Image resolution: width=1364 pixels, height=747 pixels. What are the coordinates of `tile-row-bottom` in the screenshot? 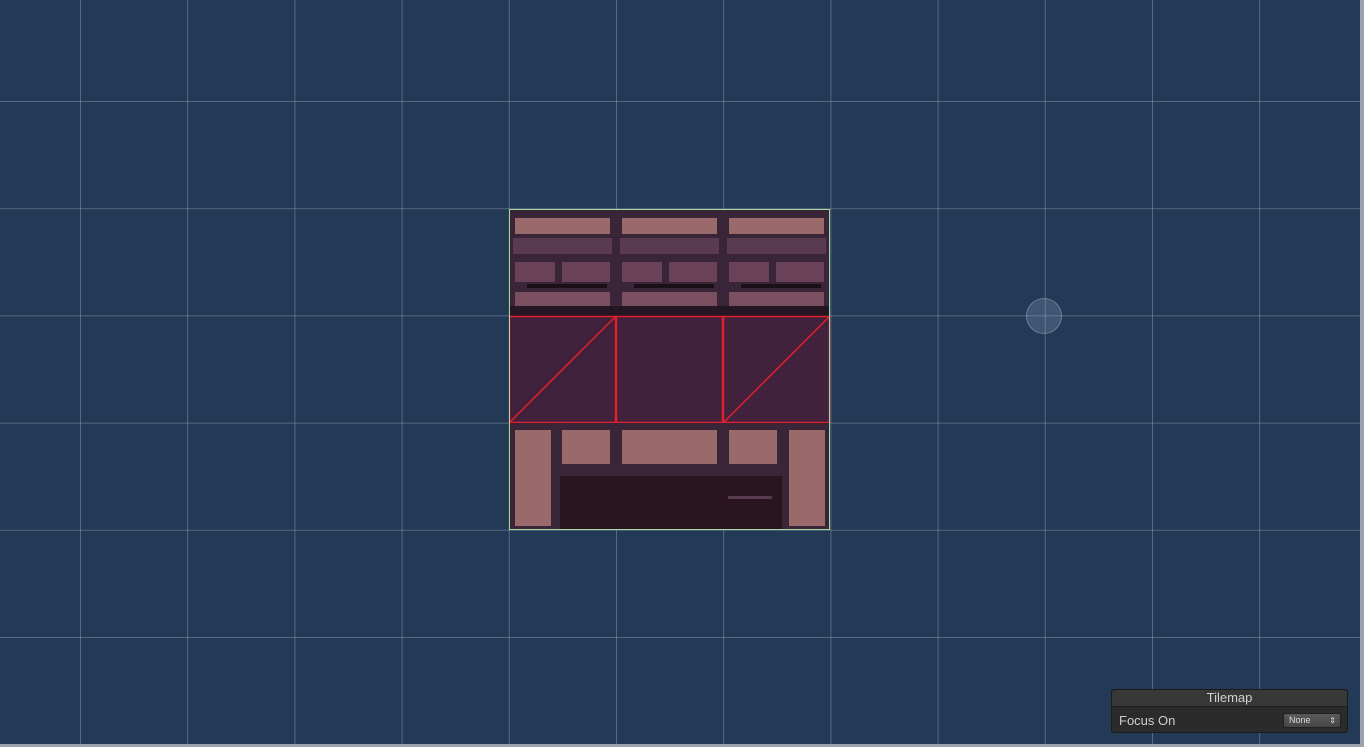 It's located at (669, 476).